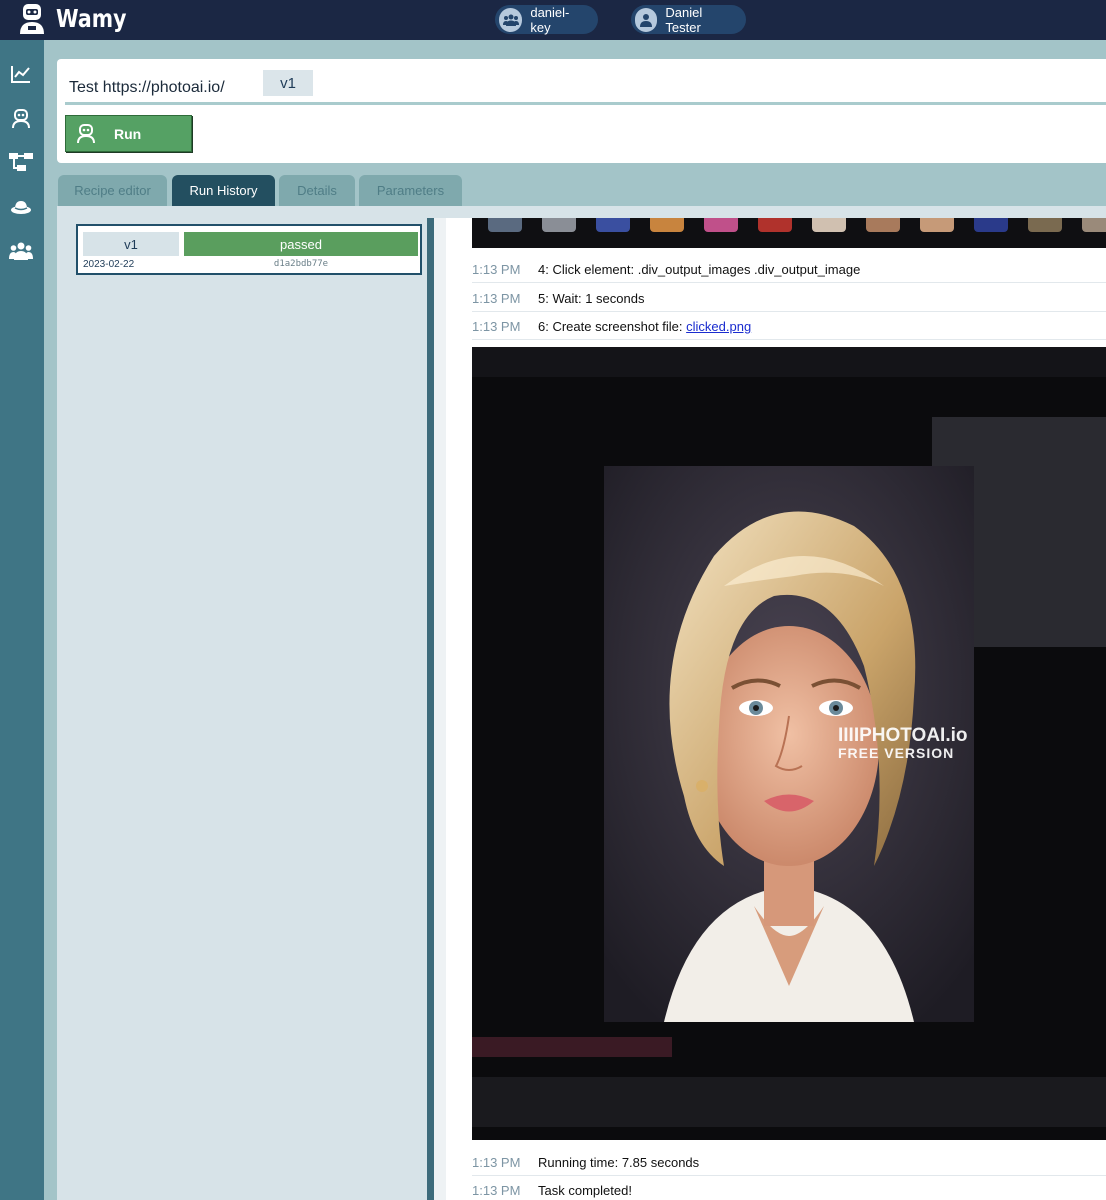 This screenshot has width=1106, height=1200. Describe the element at coordinates (21, 207) in the screenshot. I see `hat-icon` at that location.